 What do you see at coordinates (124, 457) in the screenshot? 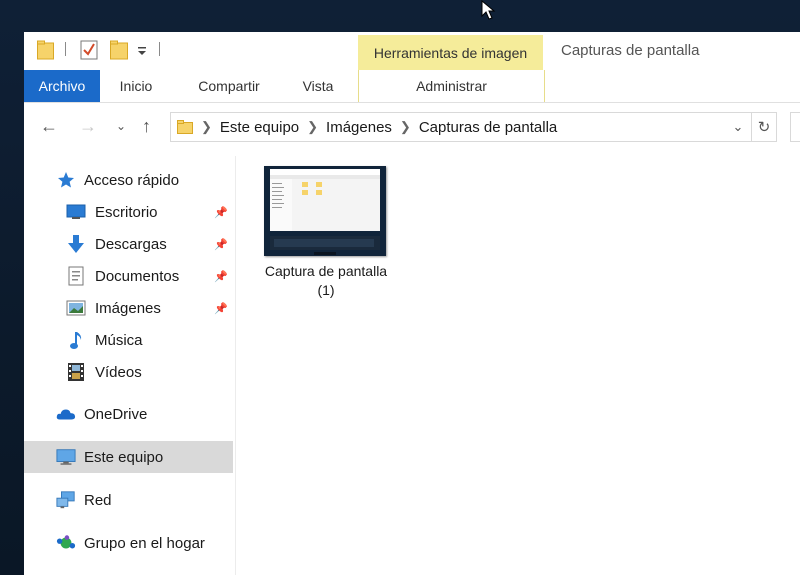
I see `sidebar-item-label: Este equipo` at bounding box center [124, 457].